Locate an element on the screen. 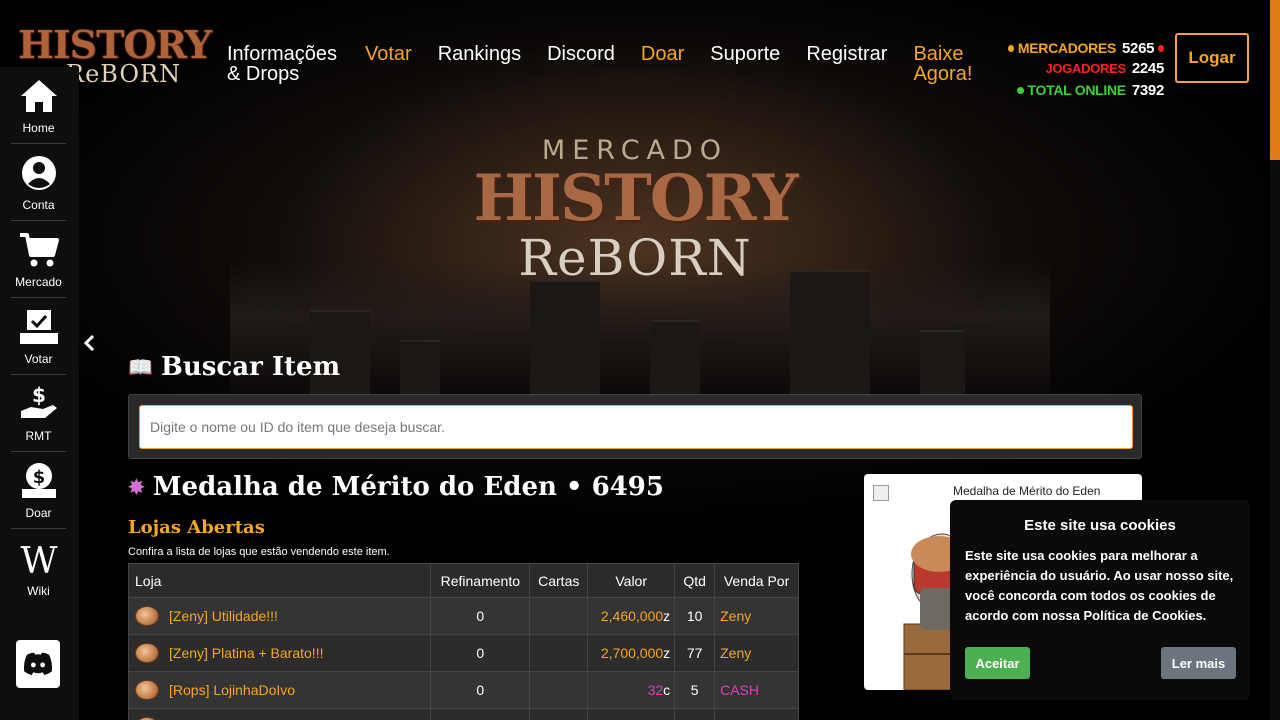 Image resolution: width=1280 pixels, height=720 pixels. col-loja: Loja is located at coordinates (279, 580).